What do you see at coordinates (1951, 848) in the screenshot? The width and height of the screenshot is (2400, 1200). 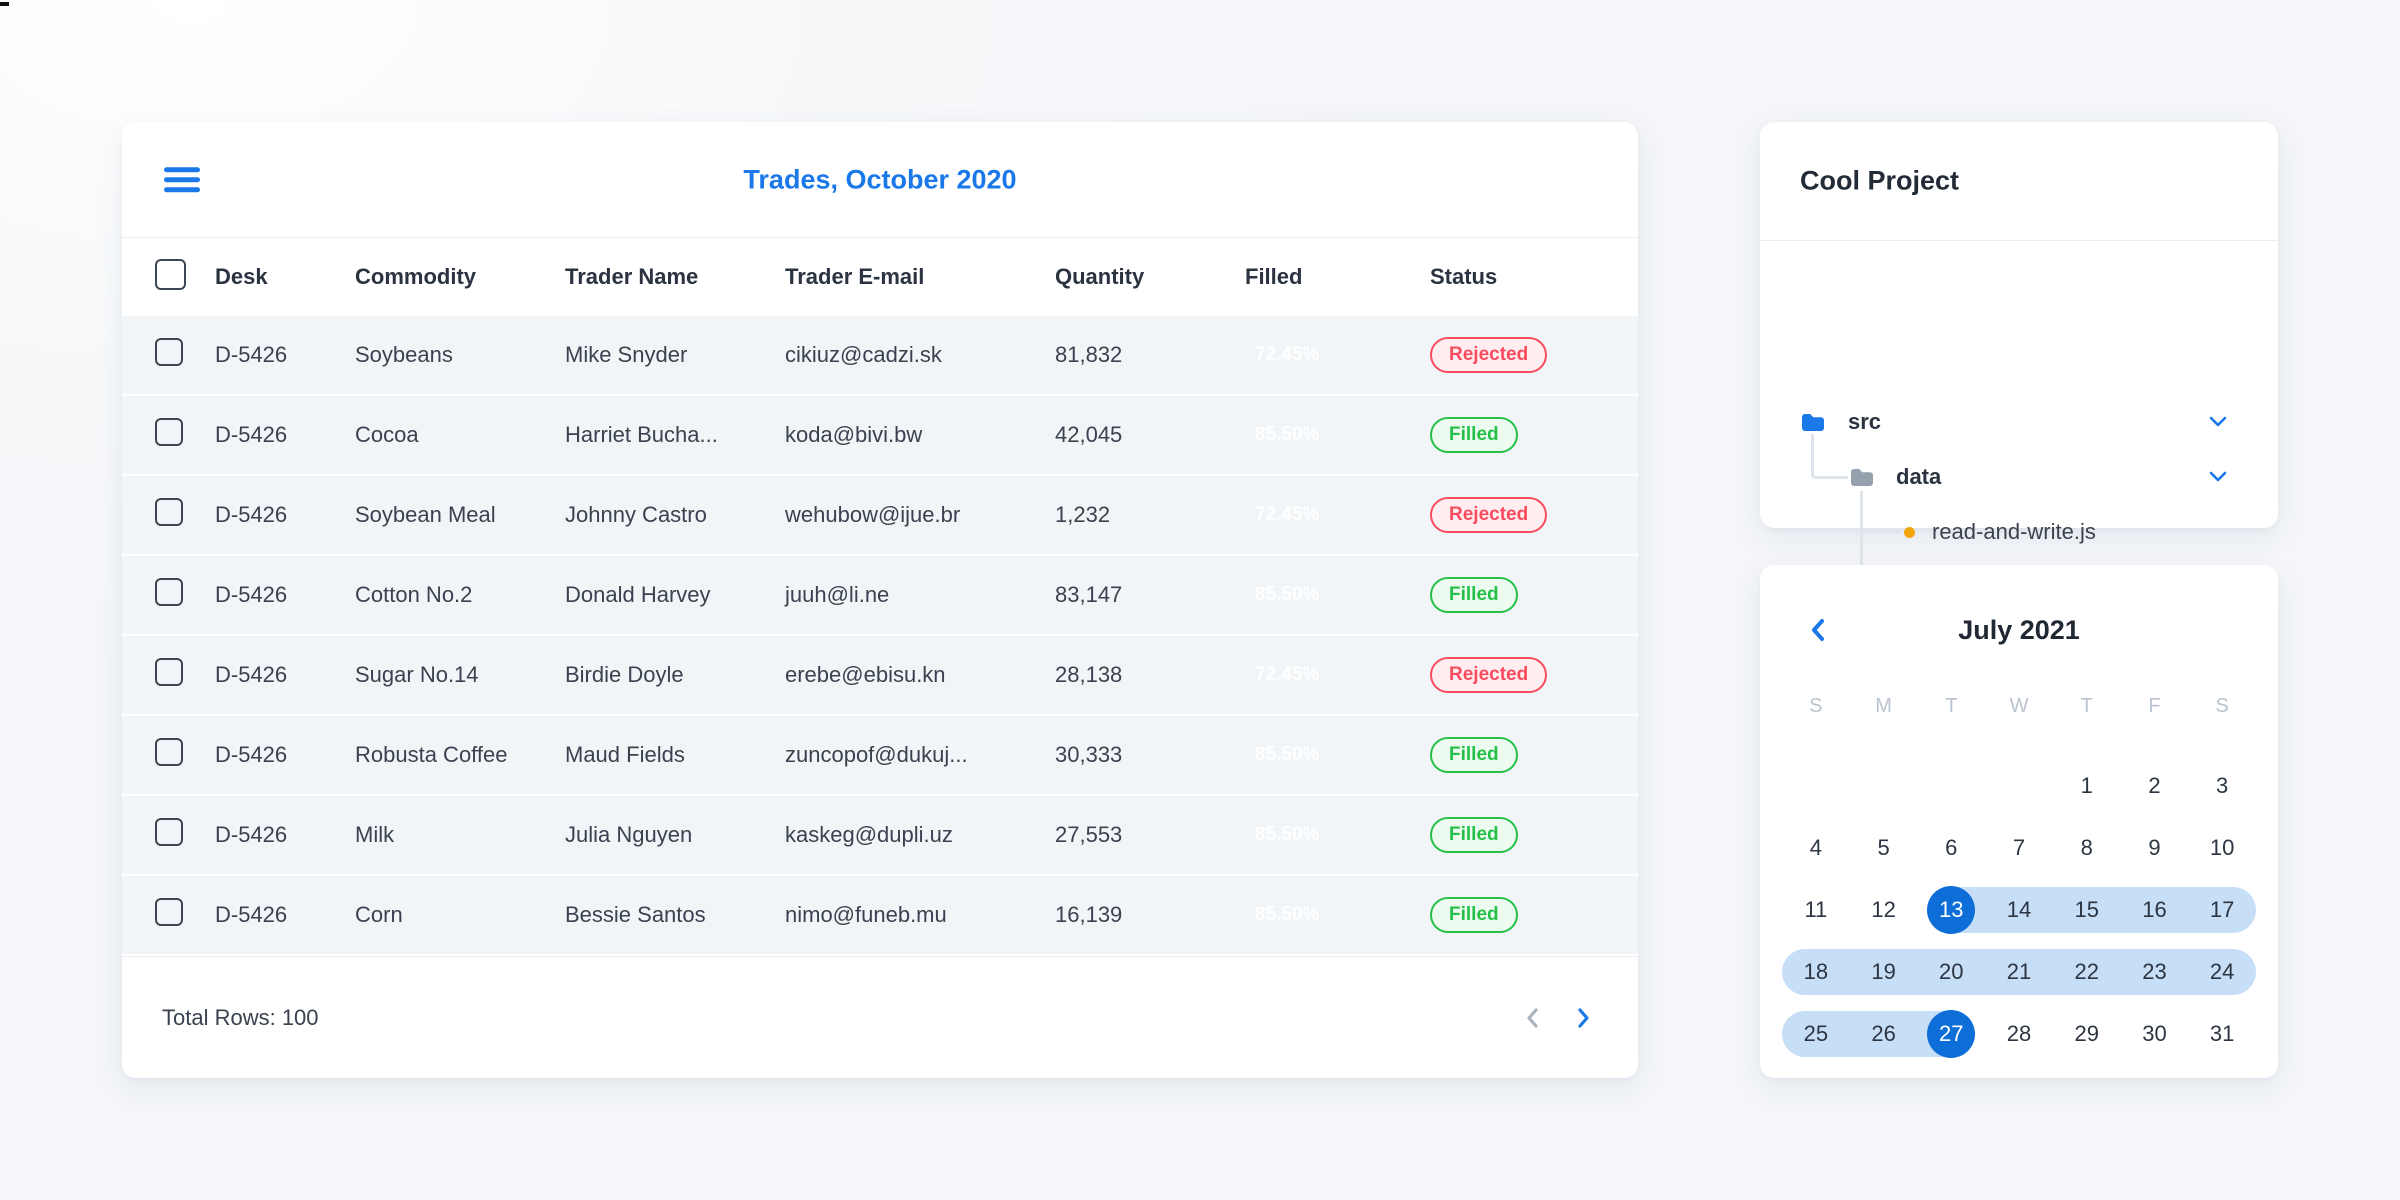 I see `calendar-day-6: 6` at bounding box center [1951, 848].